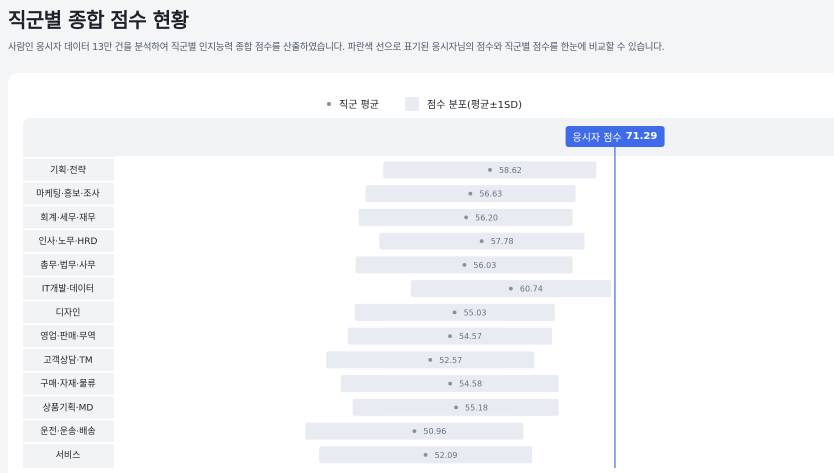  I want to click on mean-value-label: 52.57, so click(450, 360).